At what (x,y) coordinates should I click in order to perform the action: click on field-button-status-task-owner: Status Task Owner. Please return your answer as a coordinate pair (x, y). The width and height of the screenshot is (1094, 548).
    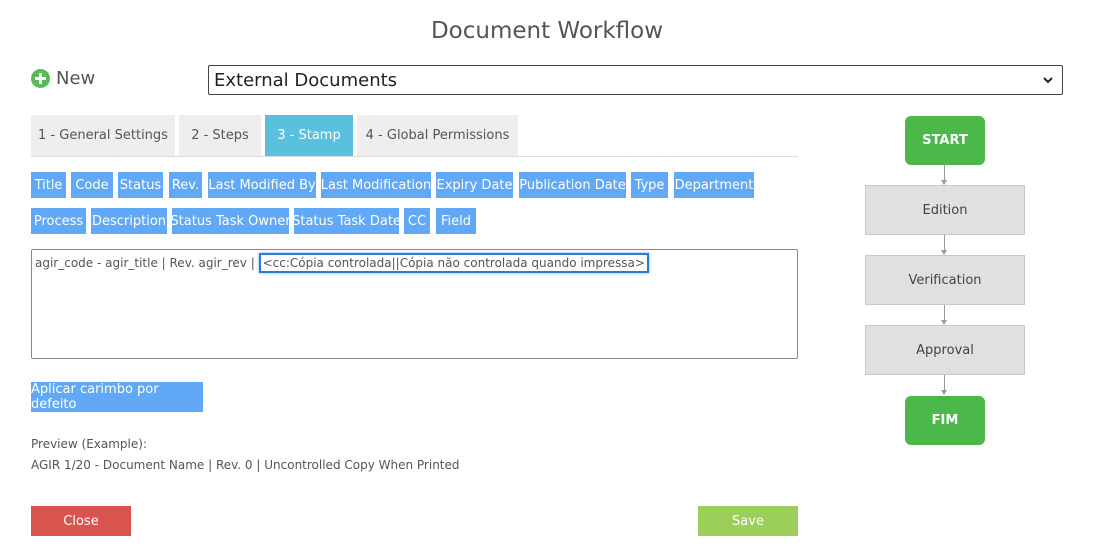
    Looking at the image, I should click on (230, 221).